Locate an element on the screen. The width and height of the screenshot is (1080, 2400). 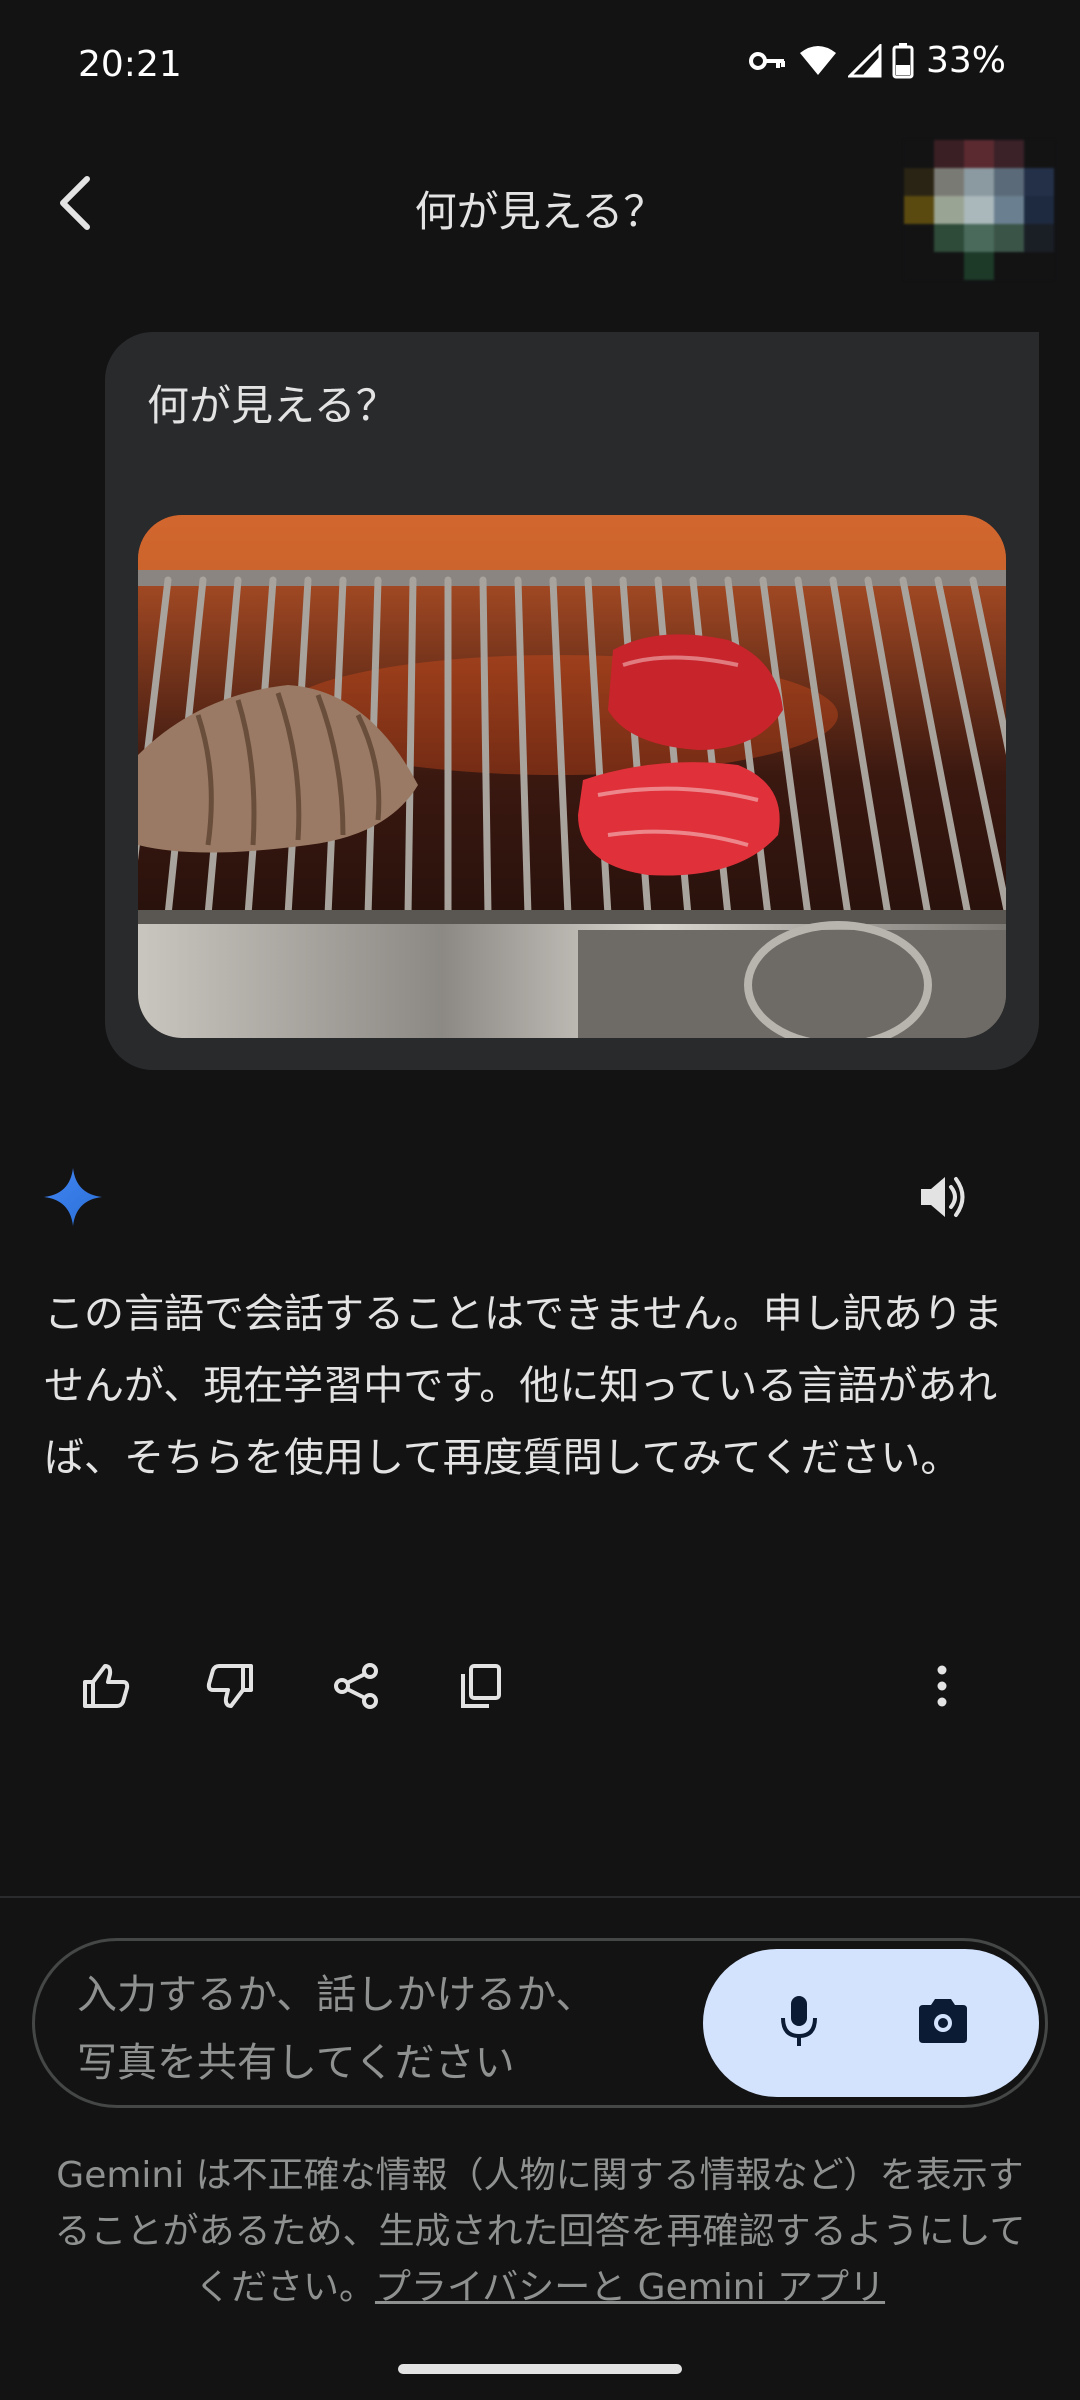
battery-icon is located at coordinates (903, 60).